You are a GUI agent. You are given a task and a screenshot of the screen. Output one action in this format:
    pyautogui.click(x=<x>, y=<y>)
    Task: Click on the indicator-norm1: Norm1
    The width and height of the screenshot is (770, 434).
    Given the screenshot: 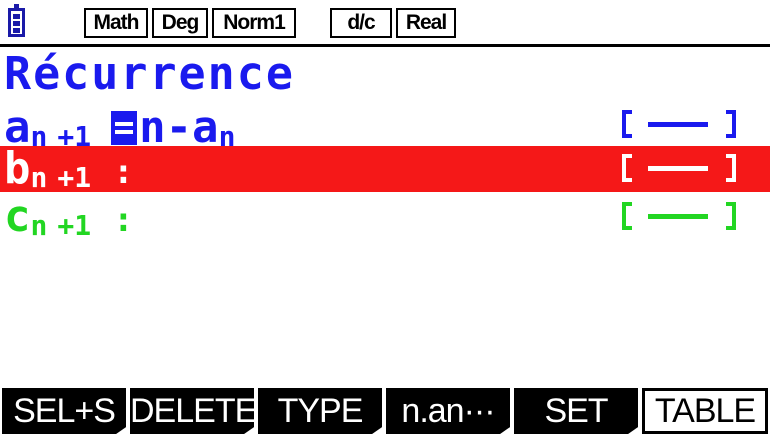 What is the action you would take?
    pyautogui.click(x=254, y=23)
    